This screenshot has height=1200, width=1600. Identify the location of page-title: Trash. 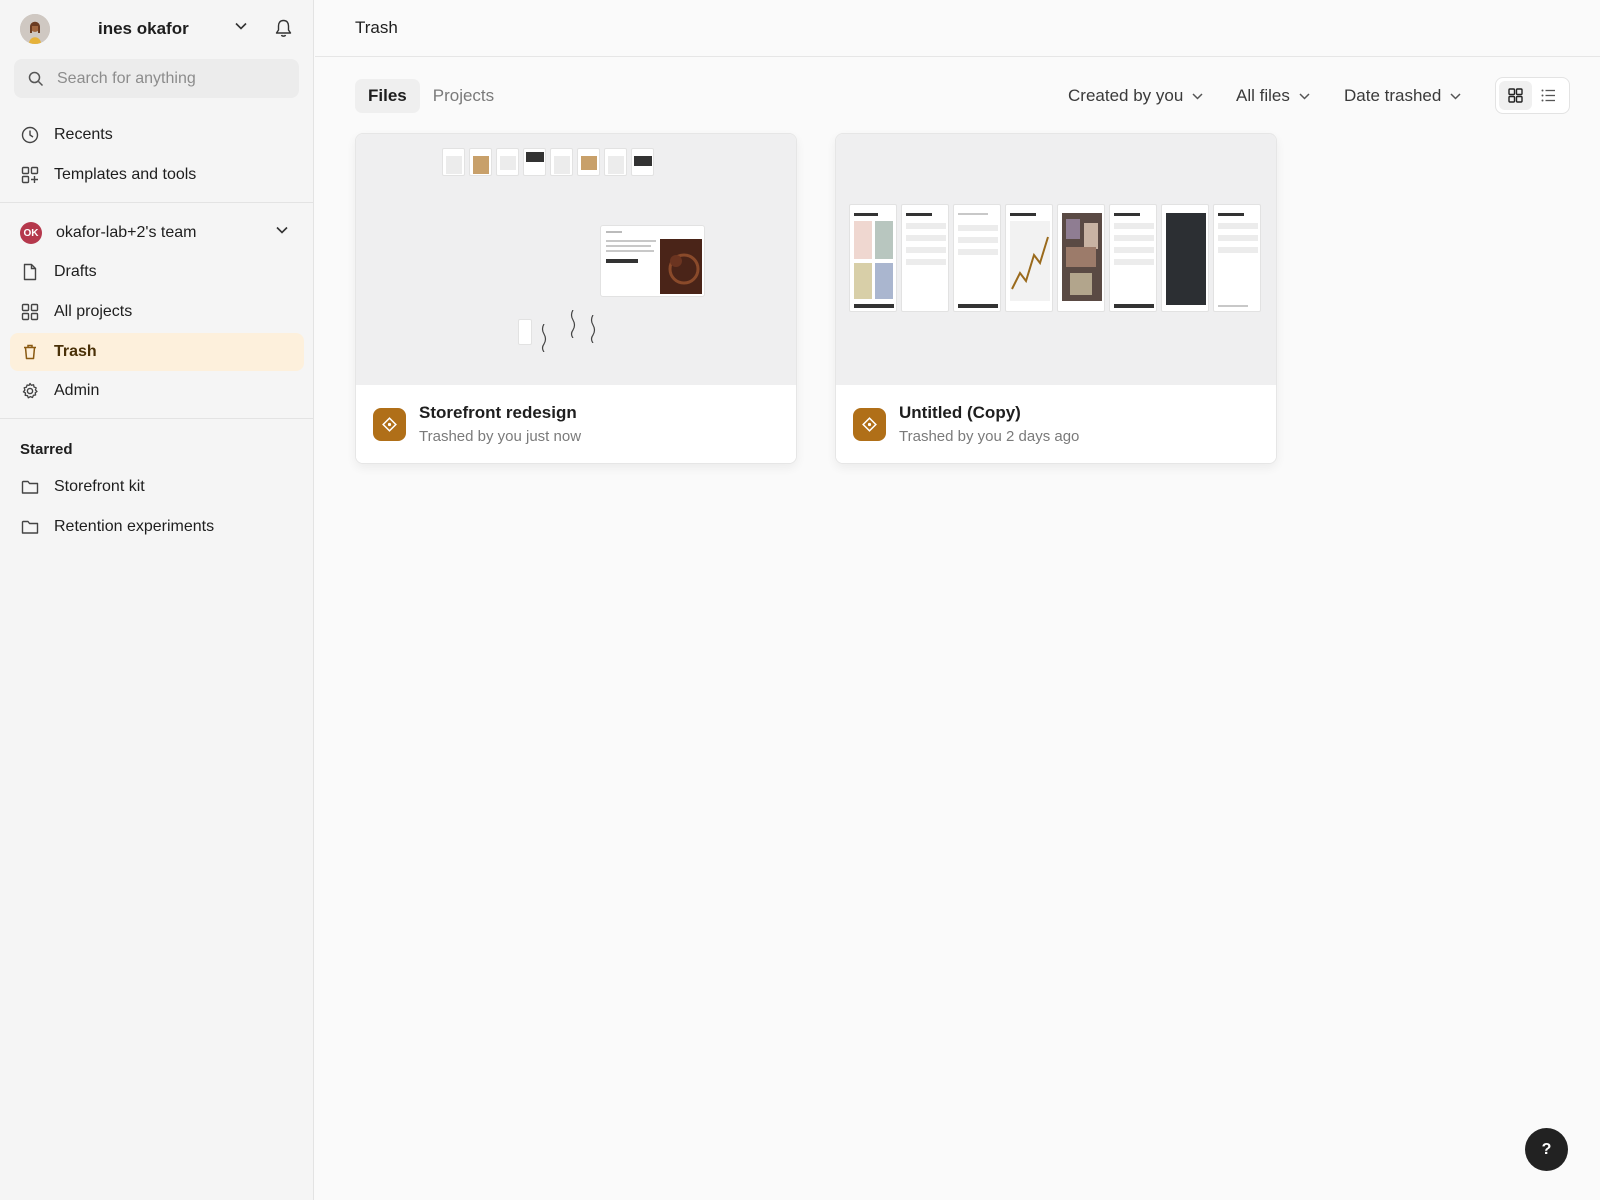
(376, 27).